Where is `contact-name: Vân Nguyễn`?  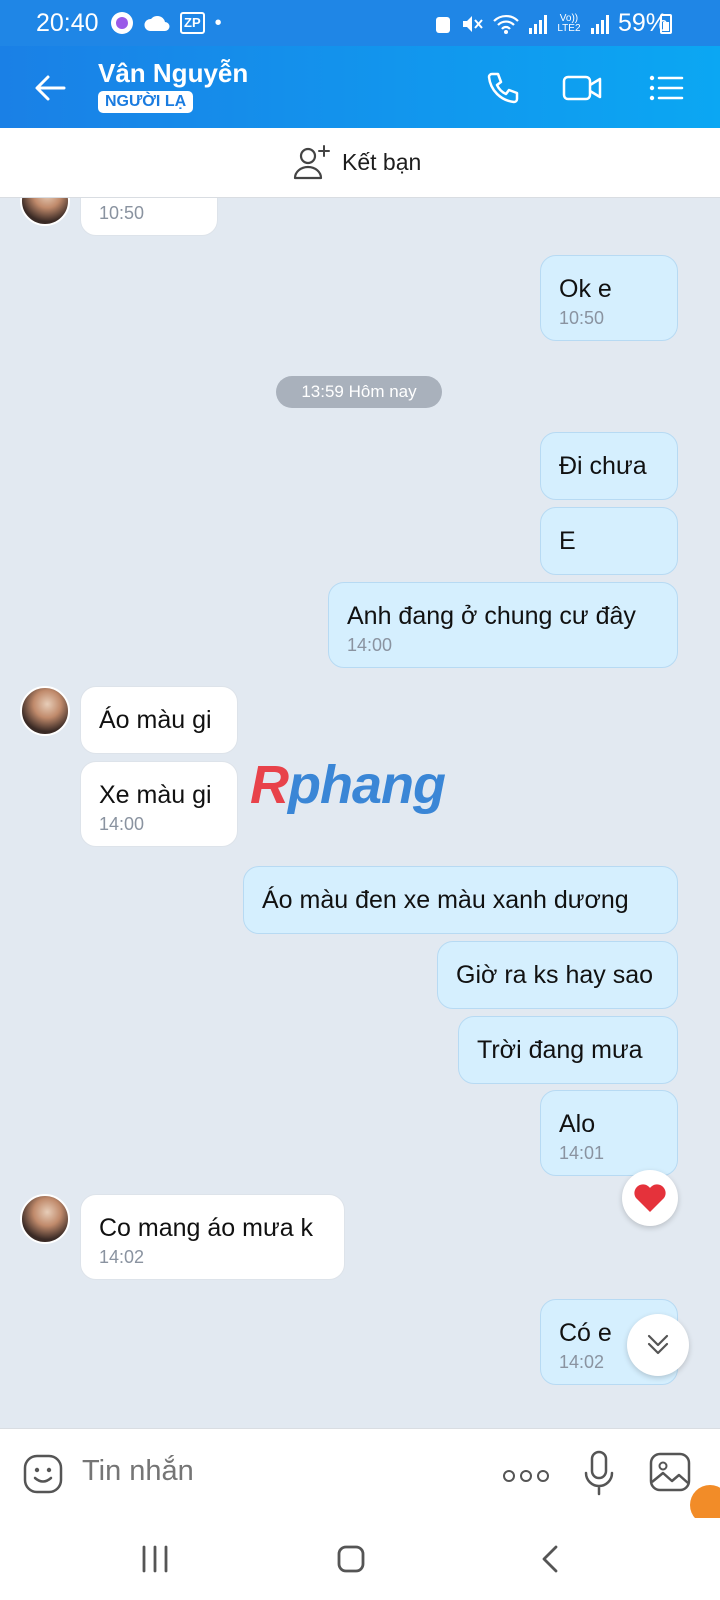
contact-name: Vân Nguyễn is located at coordinates (173, 73).